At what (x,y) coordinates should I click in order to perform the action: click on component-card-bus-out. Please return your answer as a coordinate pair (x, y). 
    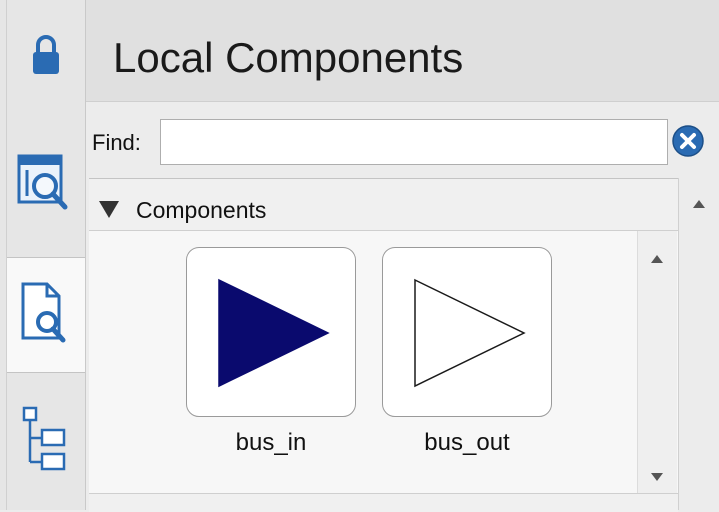
    Looking at the image, I should click on (467, 332).